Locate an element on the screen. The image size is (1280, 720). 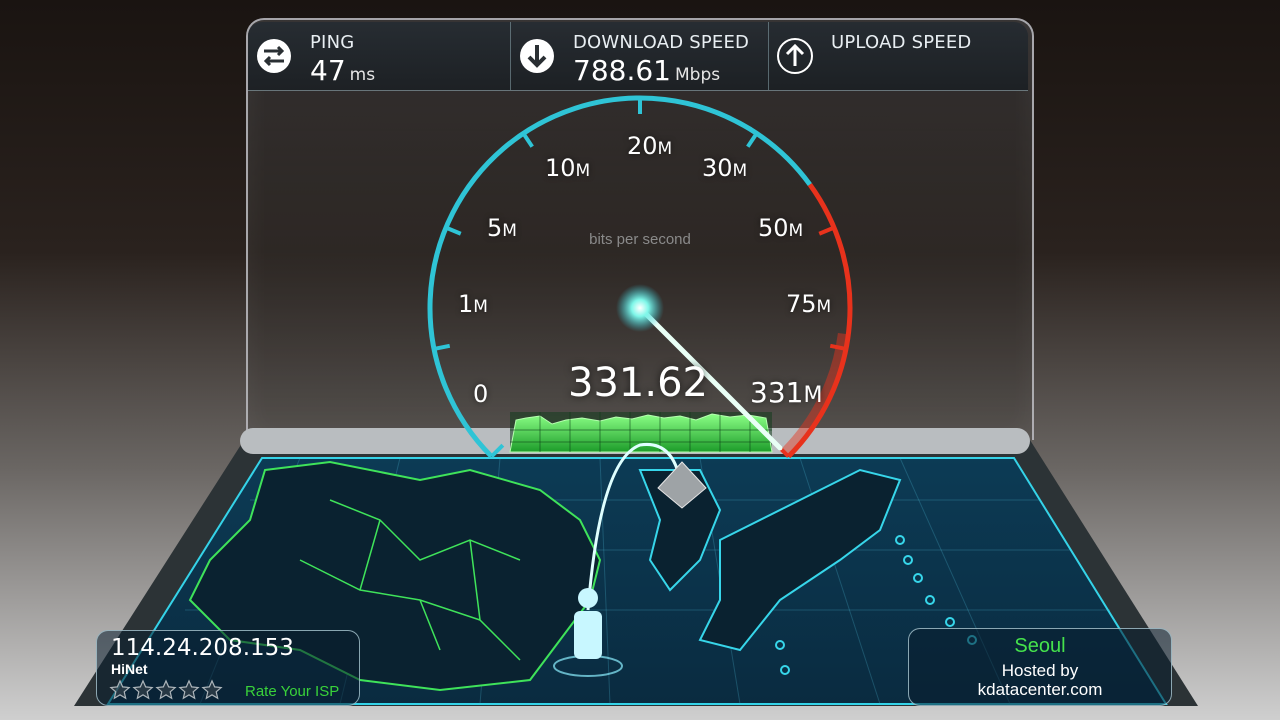
gauge-label-50m-suffix: M is located at coordinates (796, 231).